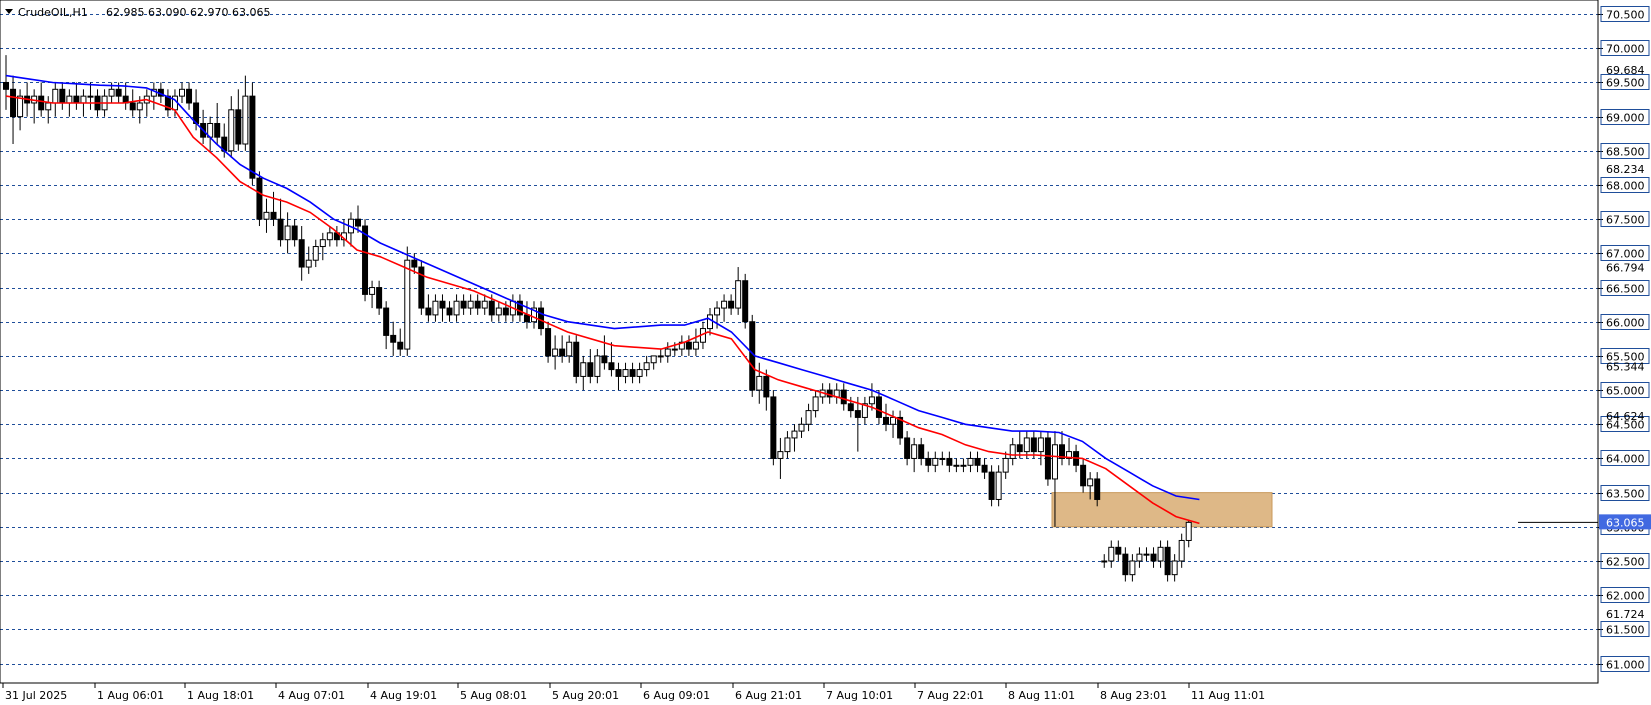 The height and width of the screenshot is (705, 1651). Describe the element at coordinates (1625, 49) in the screenshot. I see `y-tick-label: 70.000` at that location.